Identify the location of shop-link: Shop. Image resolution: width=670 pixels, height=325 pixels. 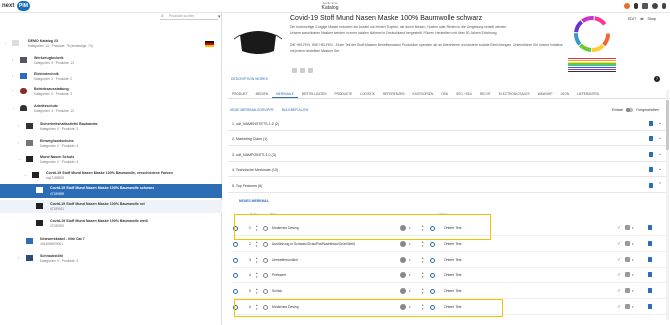
(652, 19).